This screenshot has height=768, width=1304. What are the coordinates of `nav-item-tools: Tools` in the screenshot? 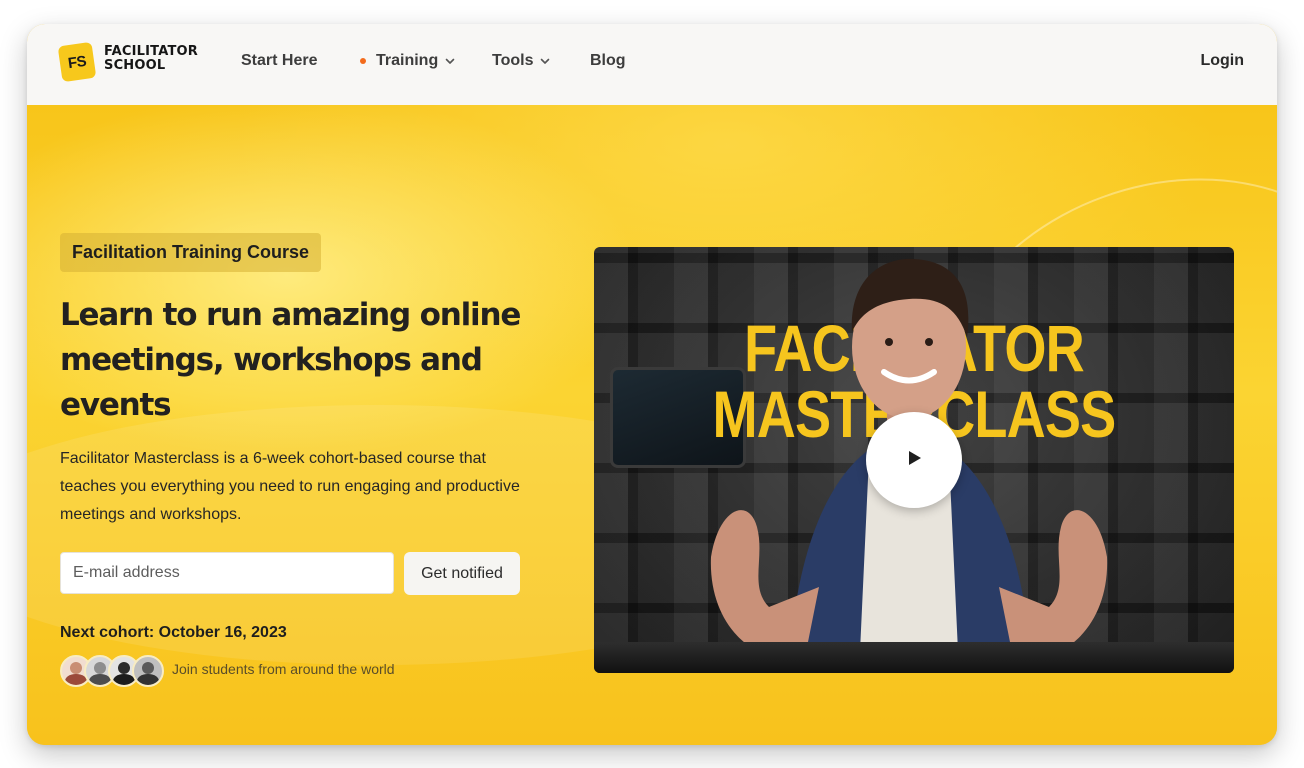 It's located at (521, 61).